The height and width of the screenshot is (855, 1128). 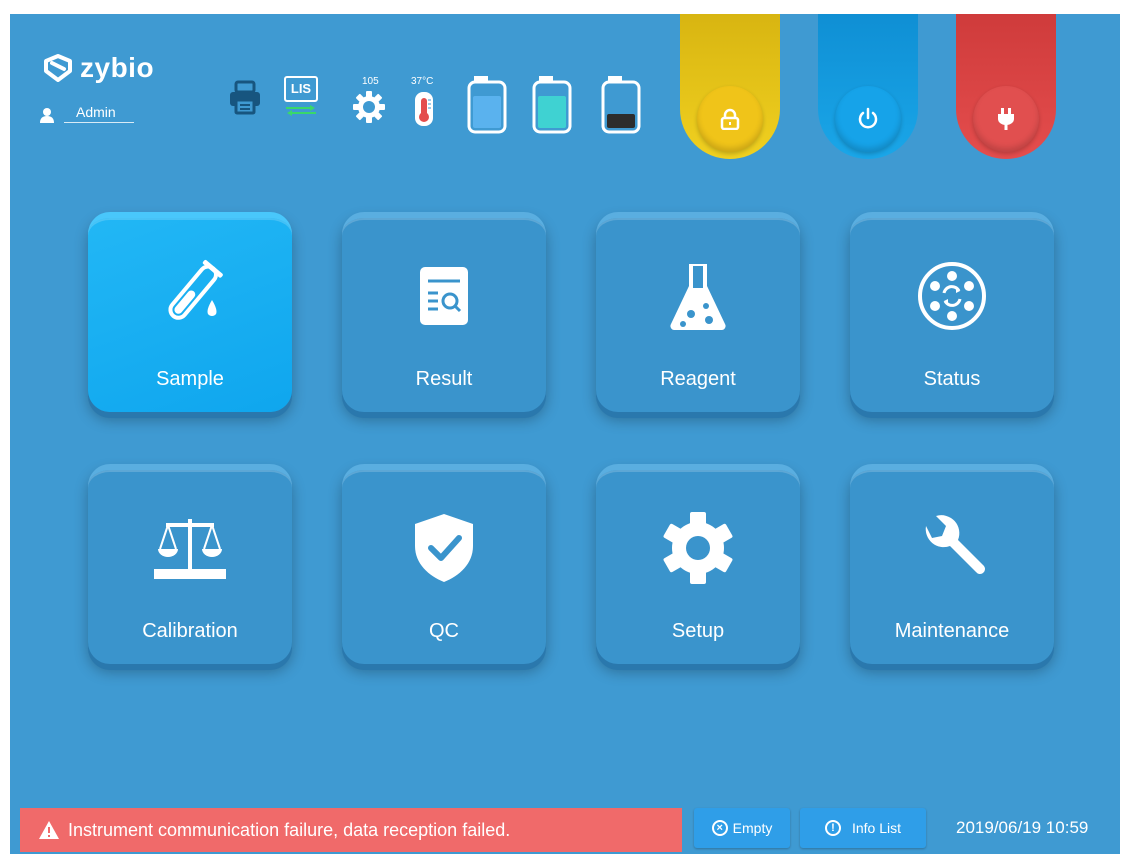 I want to click on tile-sample: Sample, so click(x=190, y=312).